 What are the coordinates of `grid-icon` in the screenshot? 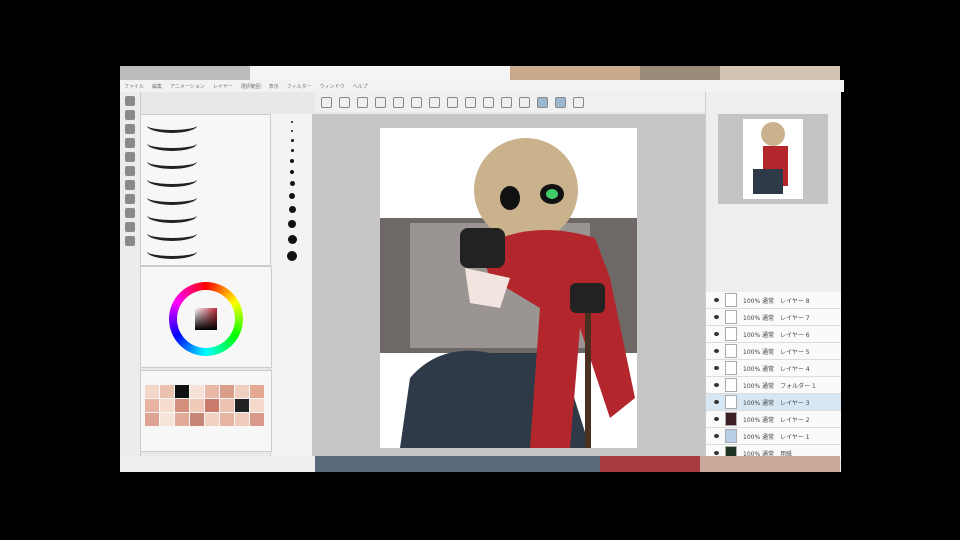 It's located at (326, 102).